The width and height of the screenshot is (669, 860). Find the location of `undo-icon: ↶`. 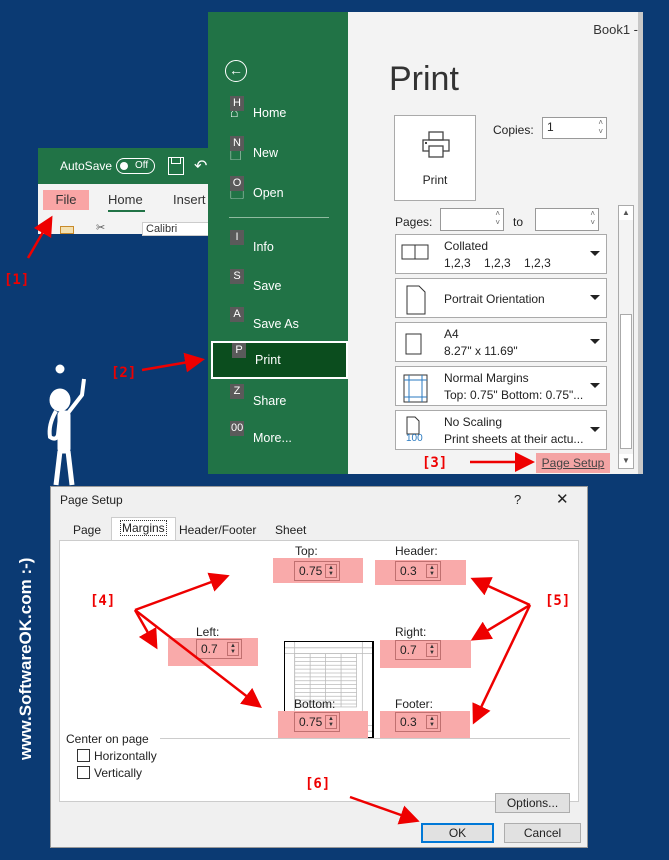

undo-icon: ↶ is located at coordinates (200, 166).